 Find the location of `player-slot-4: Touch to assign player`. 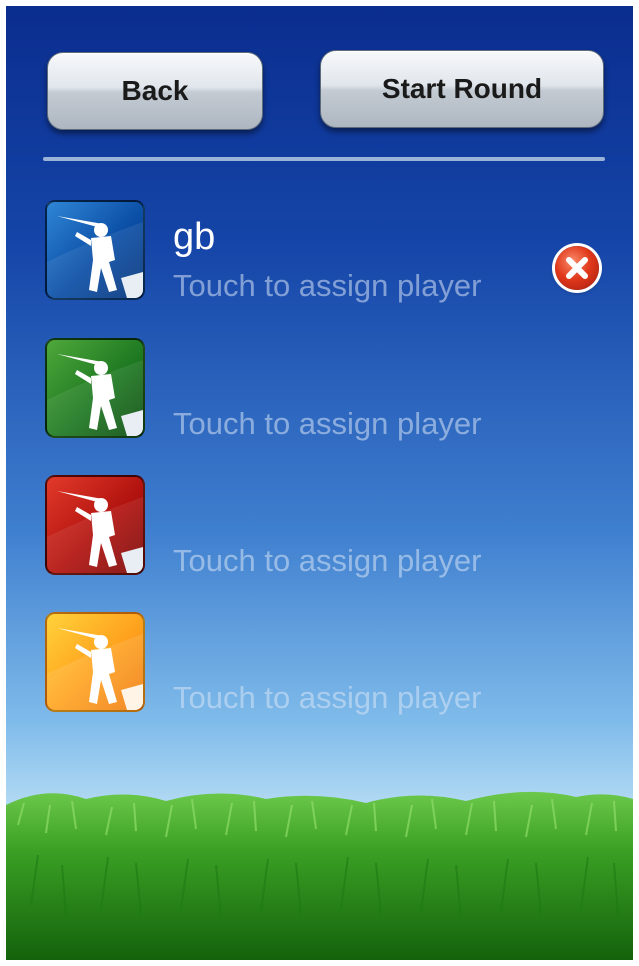

player-slot-4: Touch to assign player is located at coordinates (324, 663).